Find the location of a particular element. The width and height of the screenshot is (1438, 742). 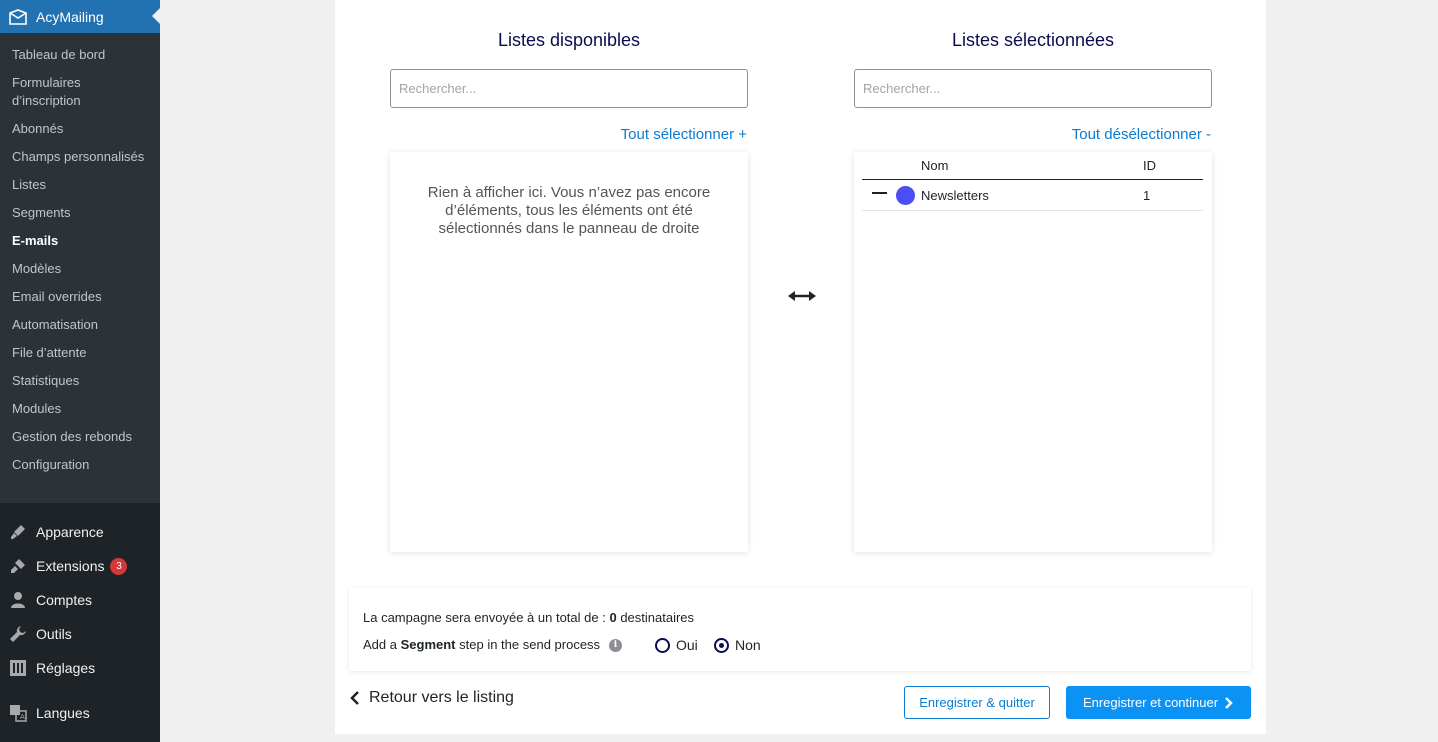

plugin-name: AcyMailing is located at coordinates (70, 16).